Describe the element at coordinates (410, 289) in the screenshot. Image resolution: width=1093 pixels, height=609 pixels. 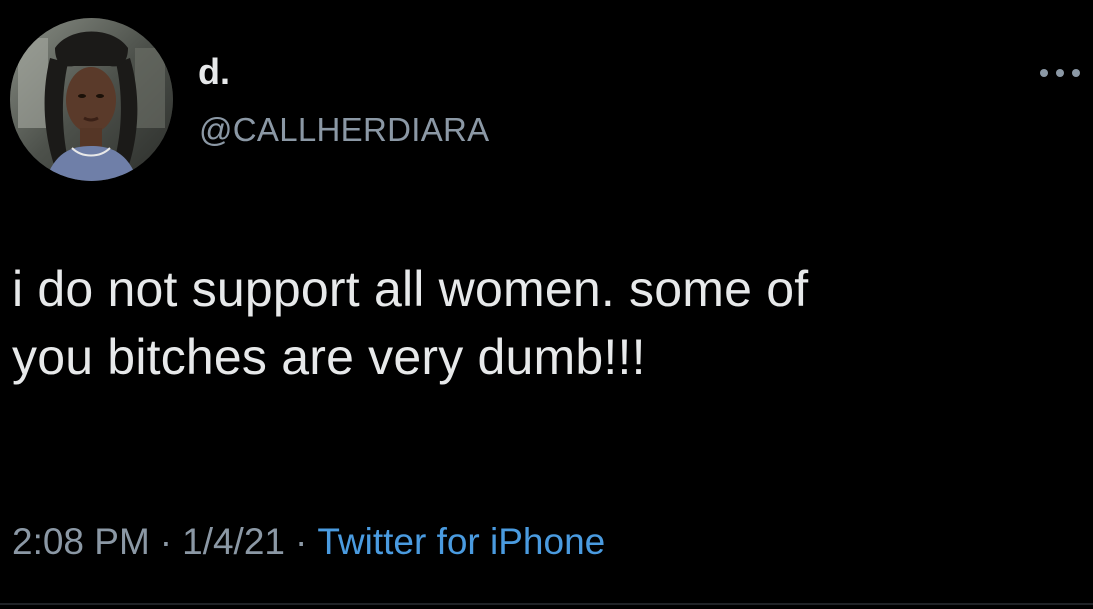
I see `tweet-text-line: i do not support all women. some of` at that location.